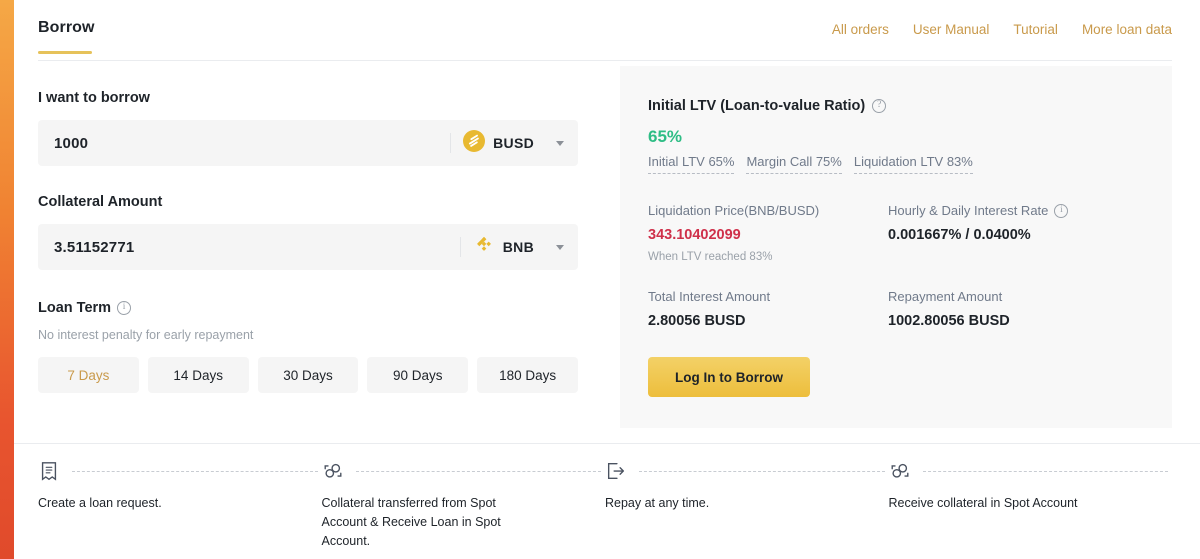 The height and width of the screenshot is (559, 1200). What do you see at coordinates (88, 375) in the screenshot?
I see `term-option-7-days: 7 Days` at bounding box center [88, 375].